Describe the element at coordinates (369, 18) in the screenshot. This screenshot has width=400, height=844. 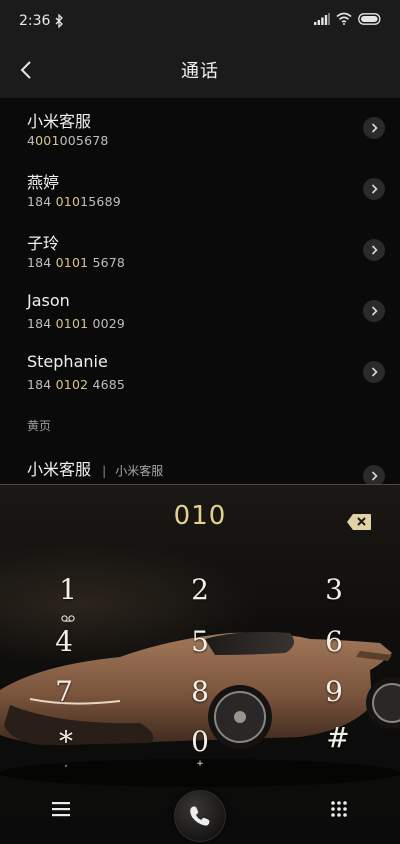
I see `battery-icon` at that location.